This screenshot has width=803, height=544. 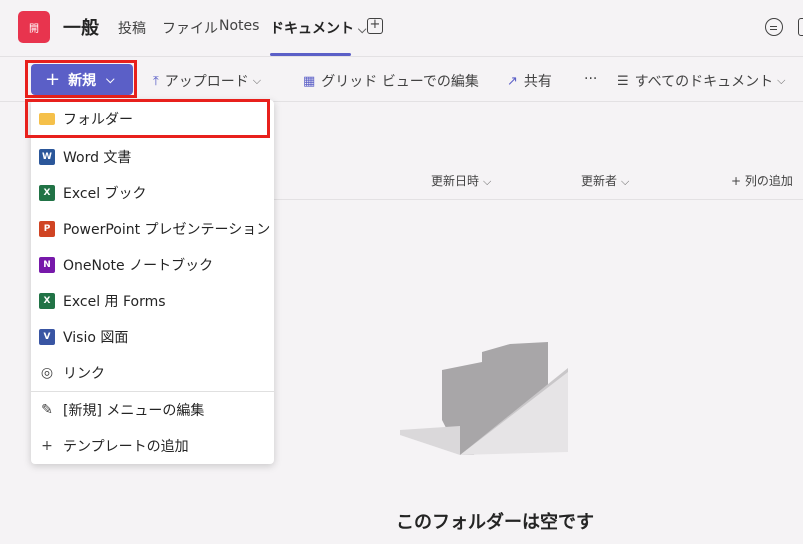 What do you see at coordinates (47, 373) in the screenshot?
I see `globe-icon: ◎` at bounding box center [47, 373].